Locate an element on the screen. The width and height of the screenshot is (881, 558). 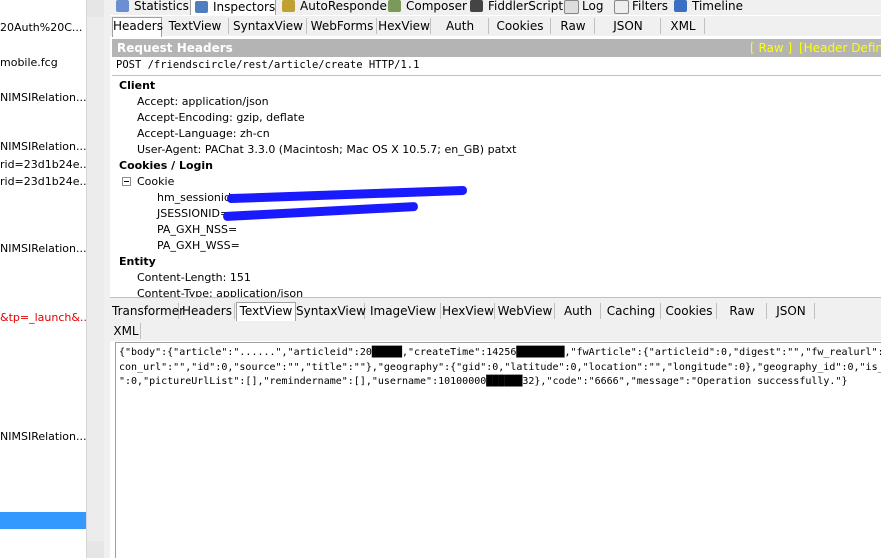
response-tab-syntaxview: SyntaxView is located at coordinates (331, 311).